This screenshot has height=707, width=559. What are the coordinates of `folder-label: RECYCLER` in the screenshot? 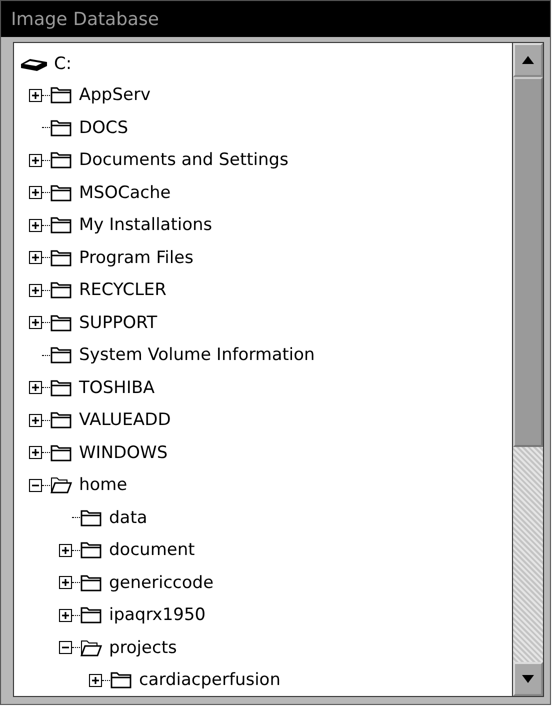 It's located at (122, 290).